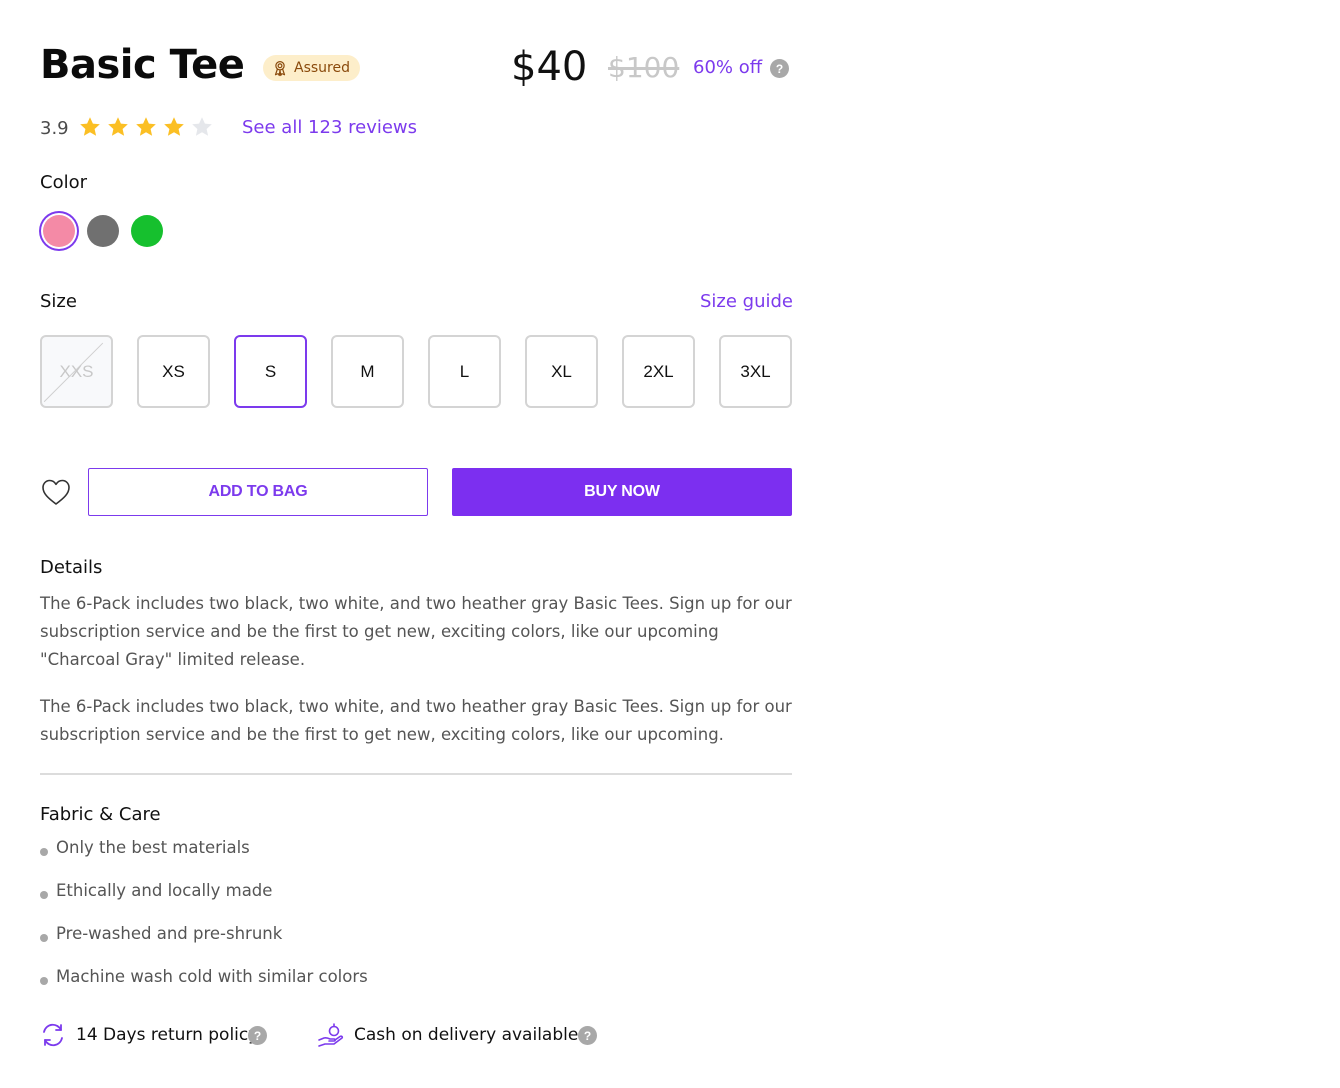 Image resolution: width=1340 pixels, height=1088 pixels. What do you see at coordinates (755, 371) in the screenshot?
I see `size-option-3xl: 3XL` at bounding box center [755, 371].